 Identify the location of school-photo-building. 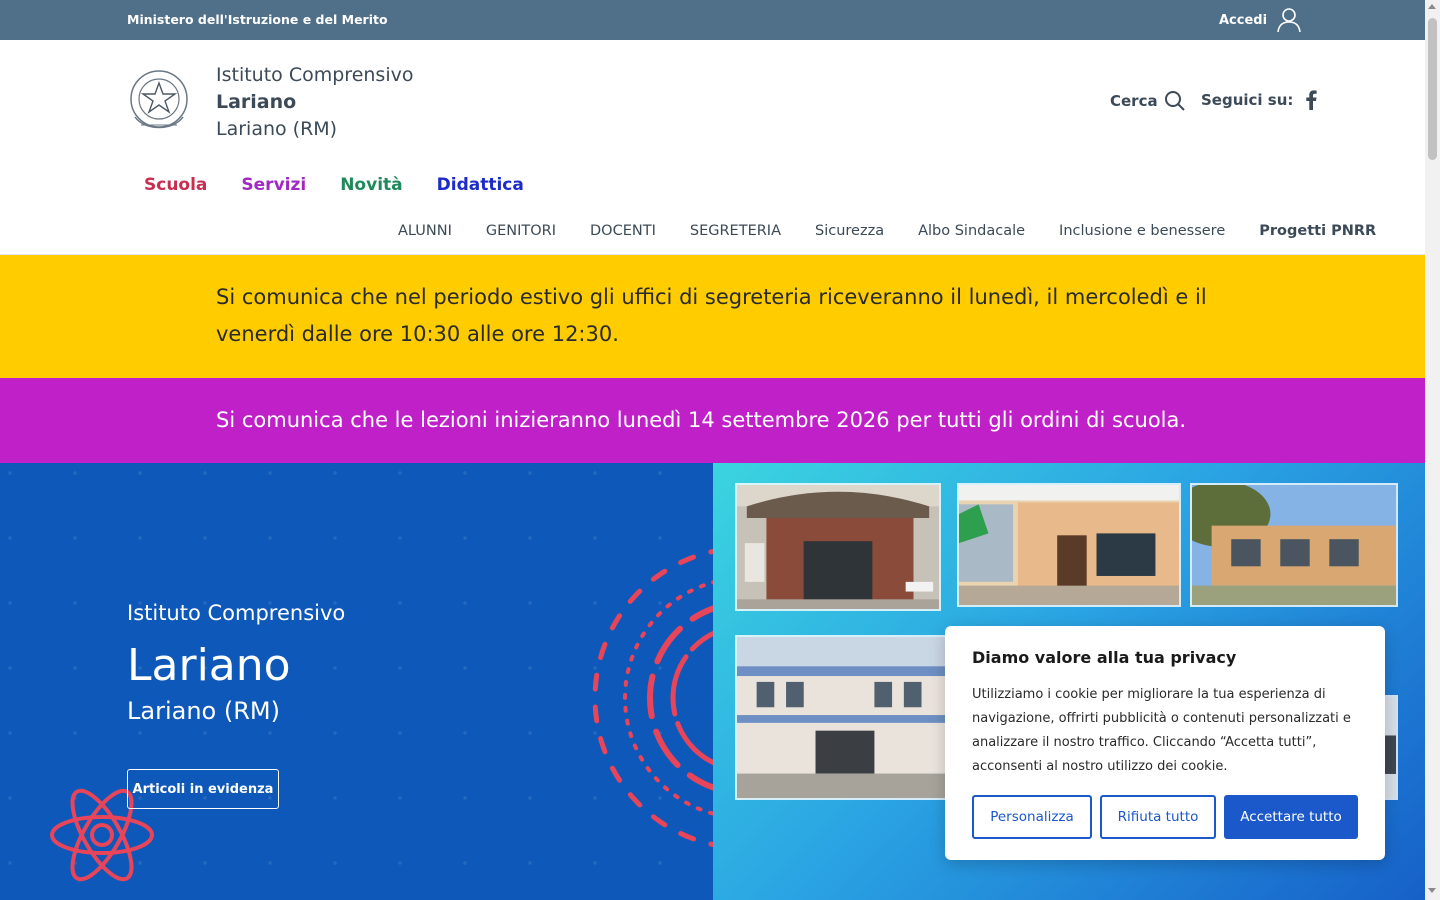
(1294, 545).